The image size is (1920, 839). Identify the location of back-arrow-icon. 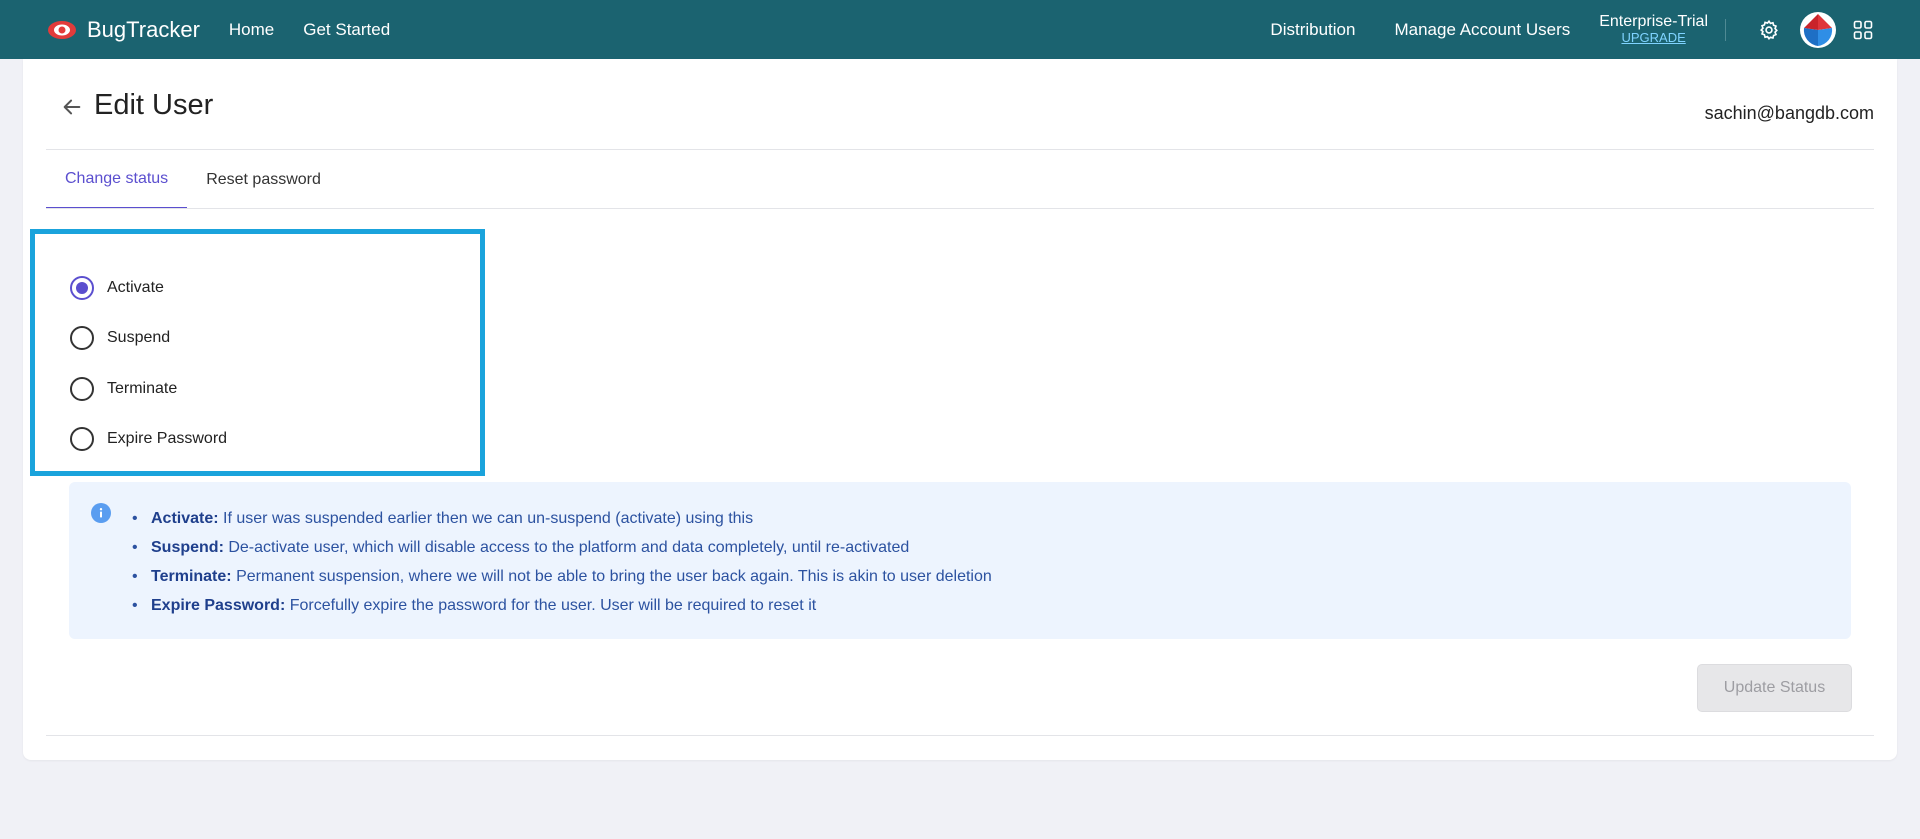
(72, 107).